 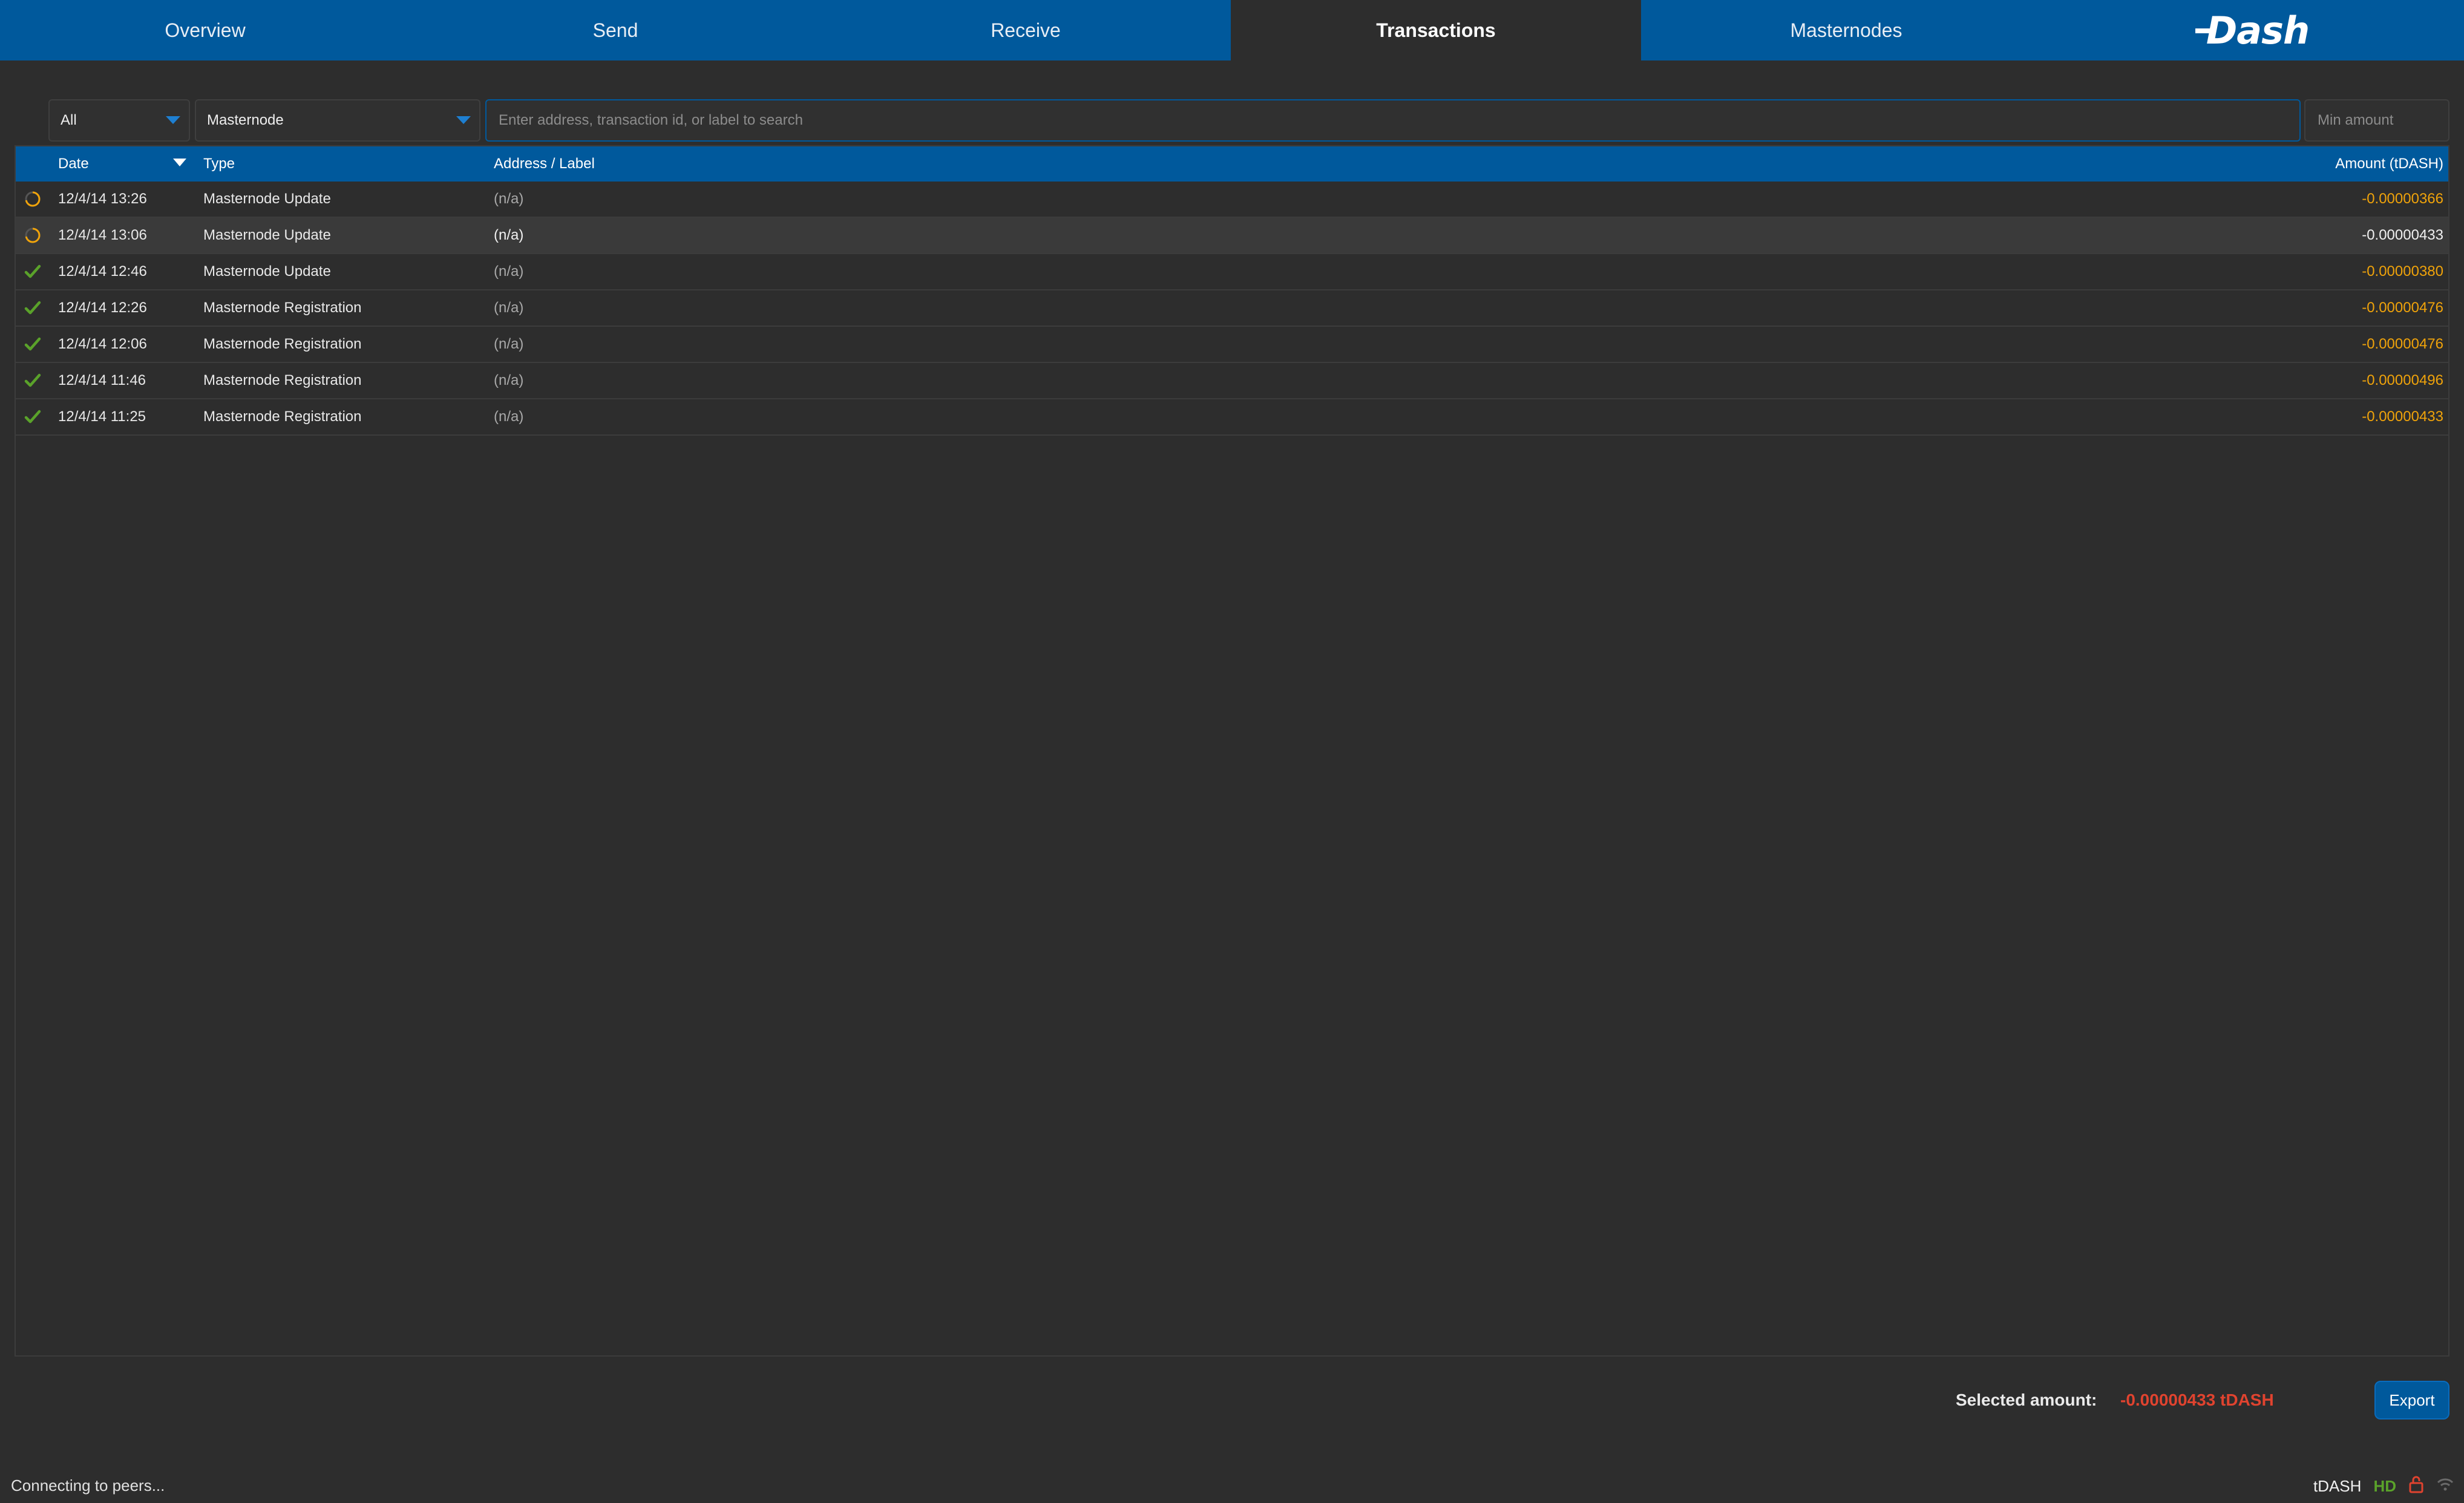 I want to click on logo-dash-bar, so click(x=2205, y=30).